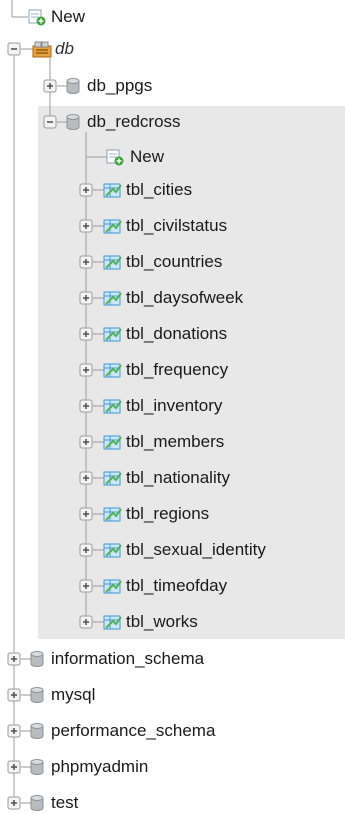  What do you see at coordinates (73, 695) in the screenshot?
I see `database-mysql: mysql` at bounding box center [73, 695].